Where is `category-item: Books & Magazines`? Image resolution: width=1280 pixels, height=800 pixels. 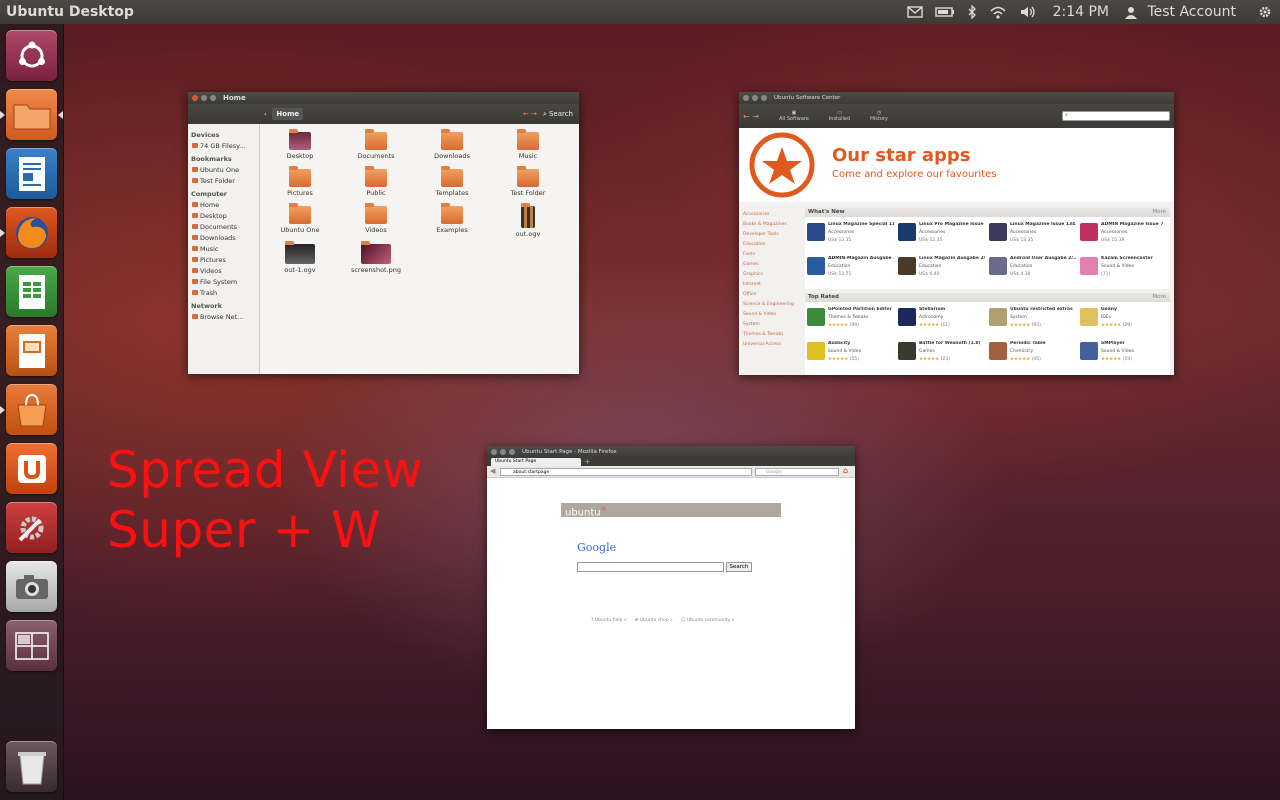
category-item: Books & Magazines is located at coordinates (773, 225).